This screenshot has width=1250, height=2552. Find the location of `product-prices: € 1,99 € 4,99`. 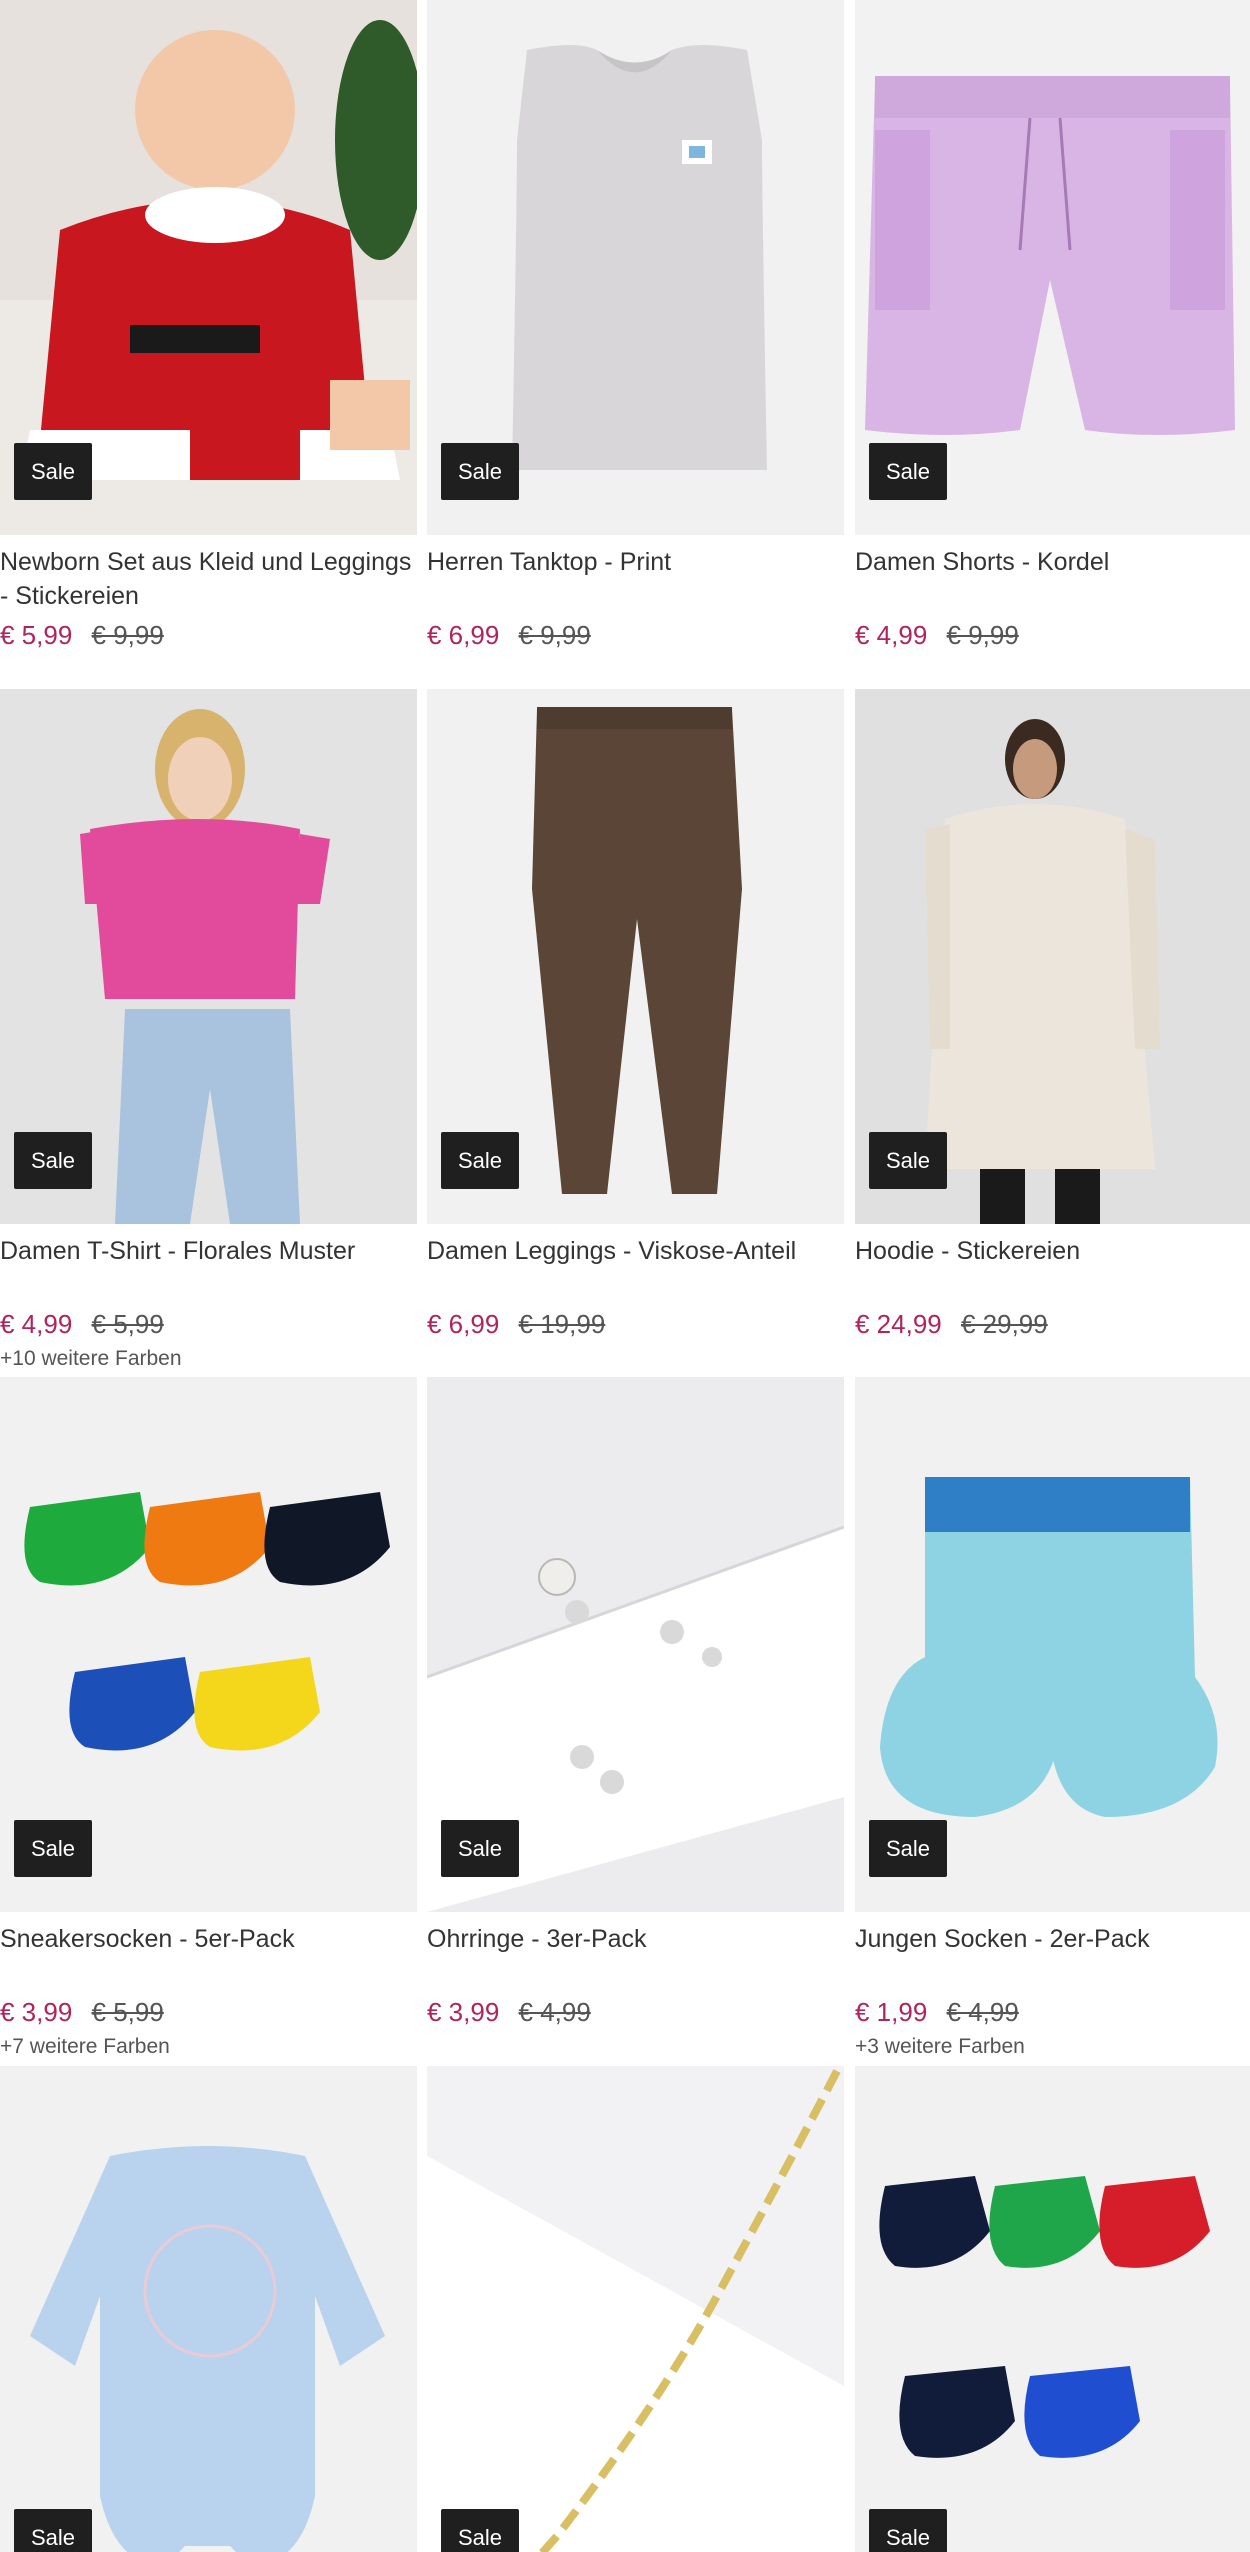

product-prices: € 1,99 € 4,99 is located at coordinates (1052, 2012).